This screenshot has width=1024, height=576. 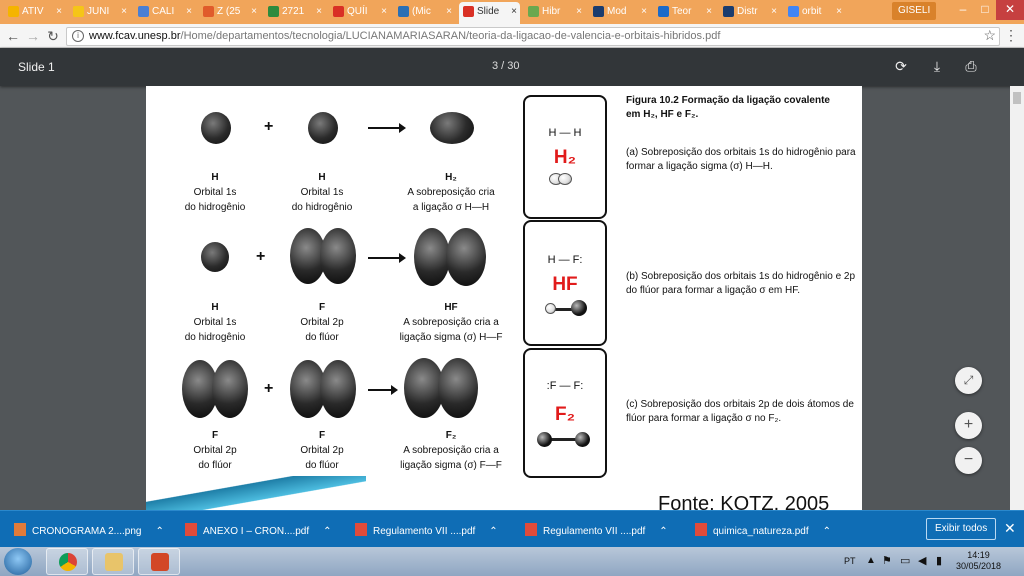 I want to click on caption-bold: F, so click(x=322, y=307).